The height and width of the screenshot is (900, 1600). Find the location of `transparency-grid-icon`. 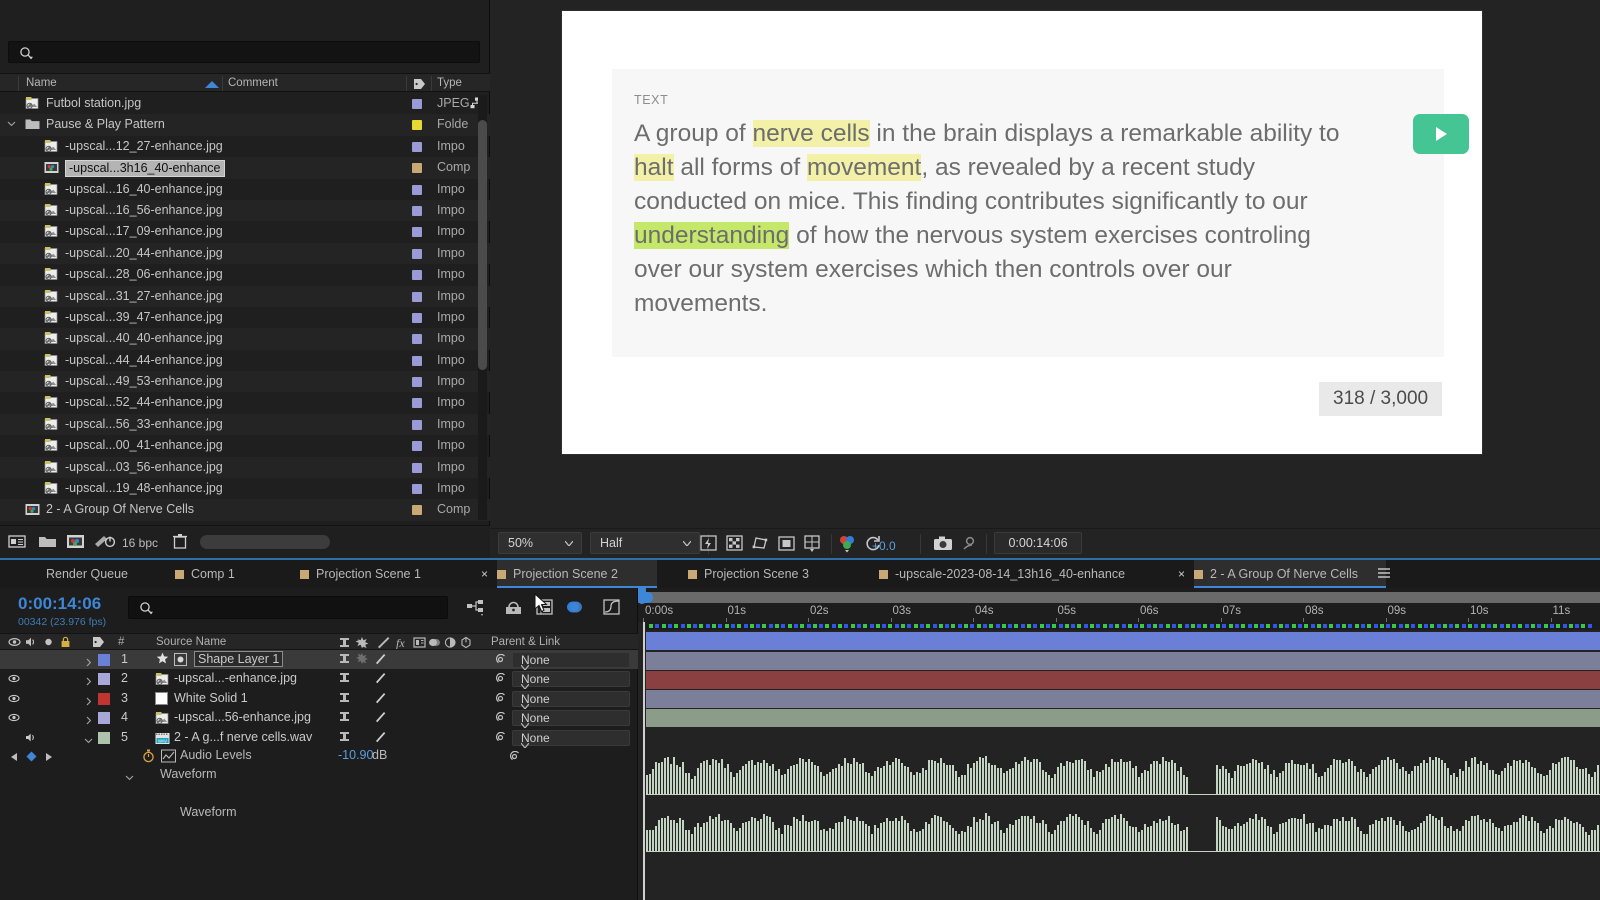

transparency-grid-icon is located at coordinates (734, 543).